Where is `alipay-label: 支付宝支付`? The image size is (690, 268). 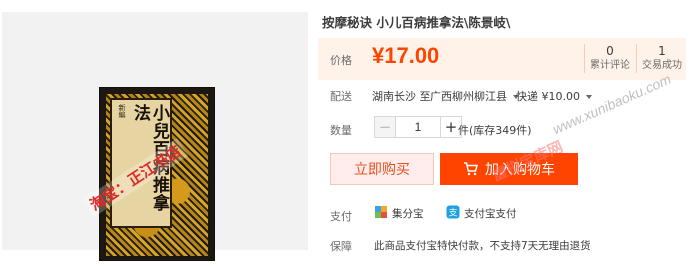
alipay-label: 支付宝支付 is located at coordinates (490, 214).